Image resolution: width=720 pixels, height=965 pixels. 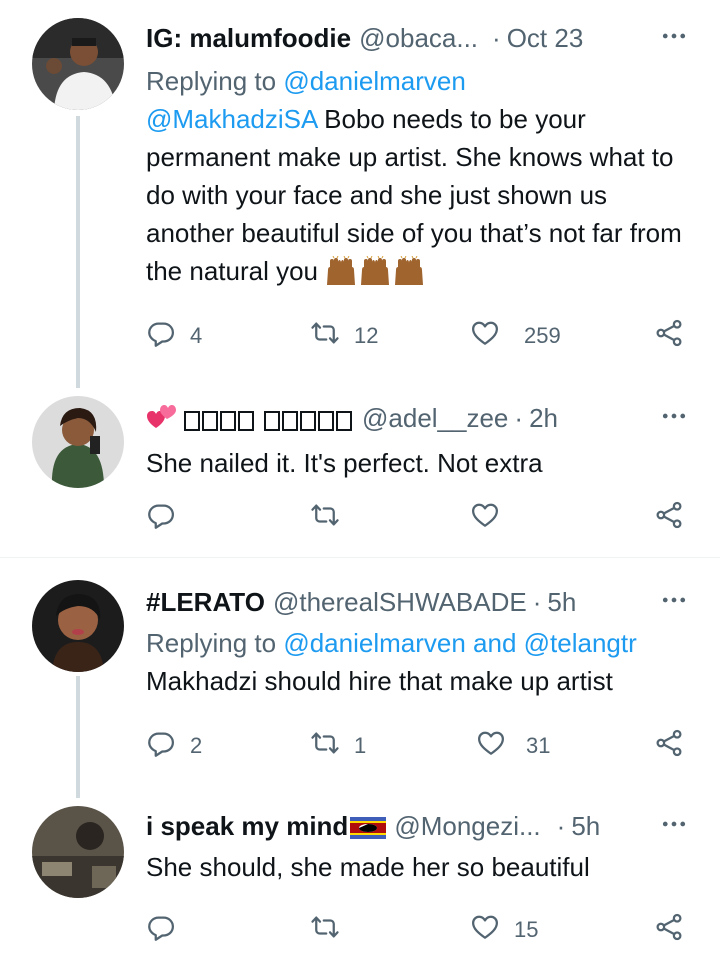 I want to click on retweet-count: 1, so click(x=360, y=745).